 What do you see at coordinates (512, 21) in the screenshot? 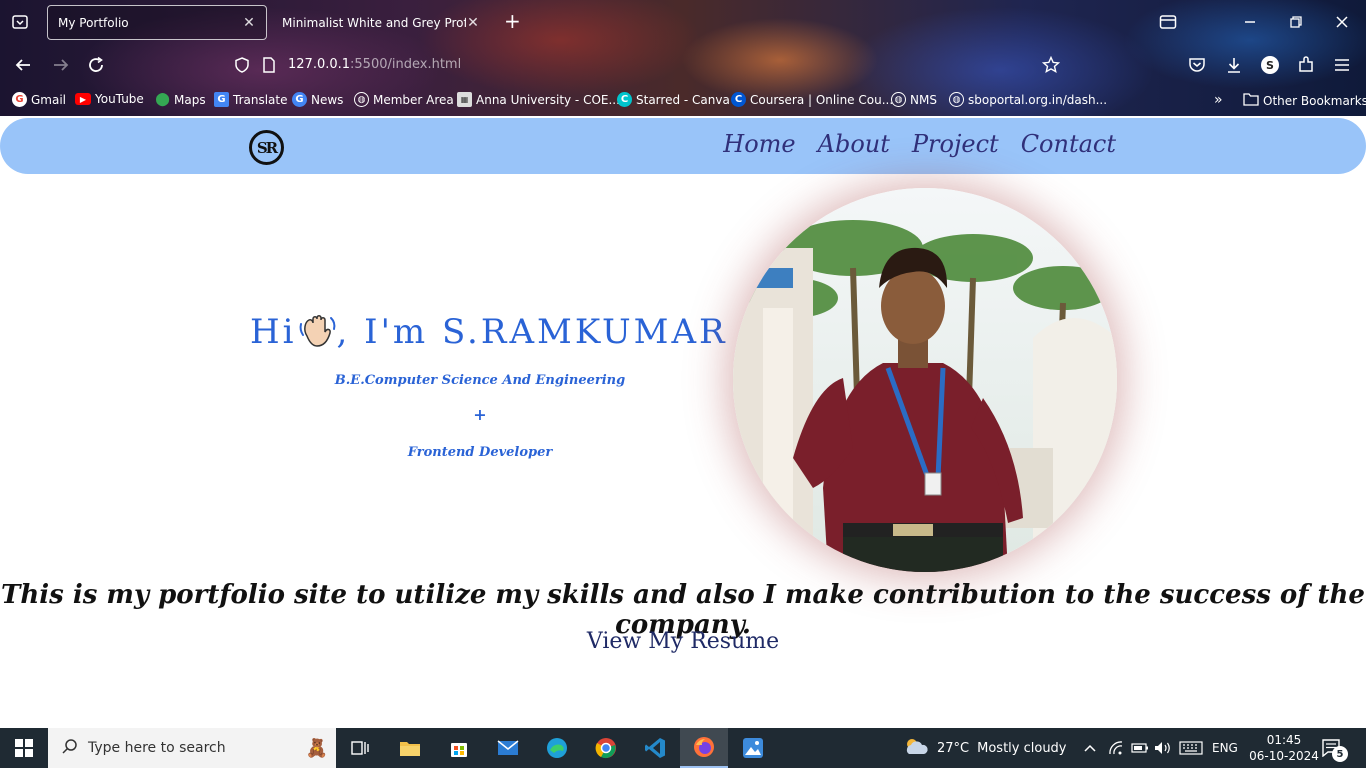
I see `new-tab-icon: +` at bounding box center [512, 21].